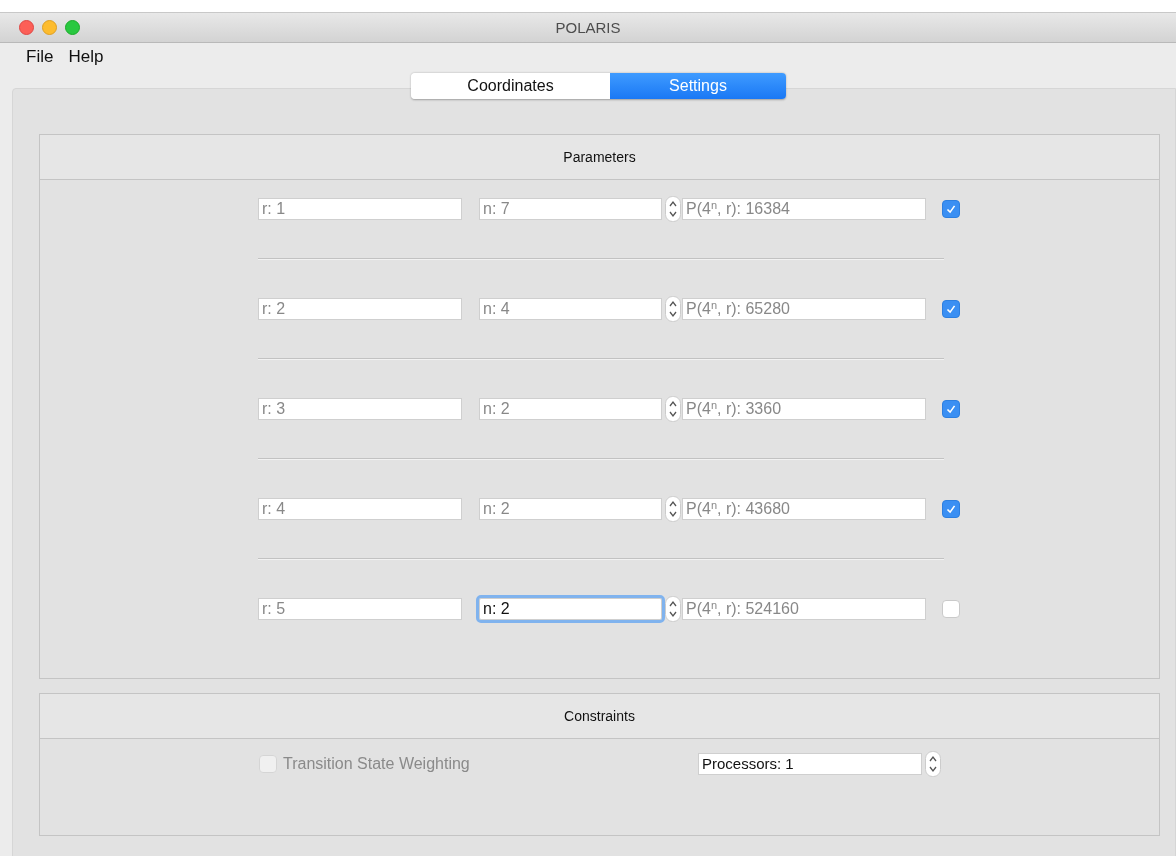 This screenshot has height=856, width=1176. I want to click on menu-item: File, so click(40, 57).